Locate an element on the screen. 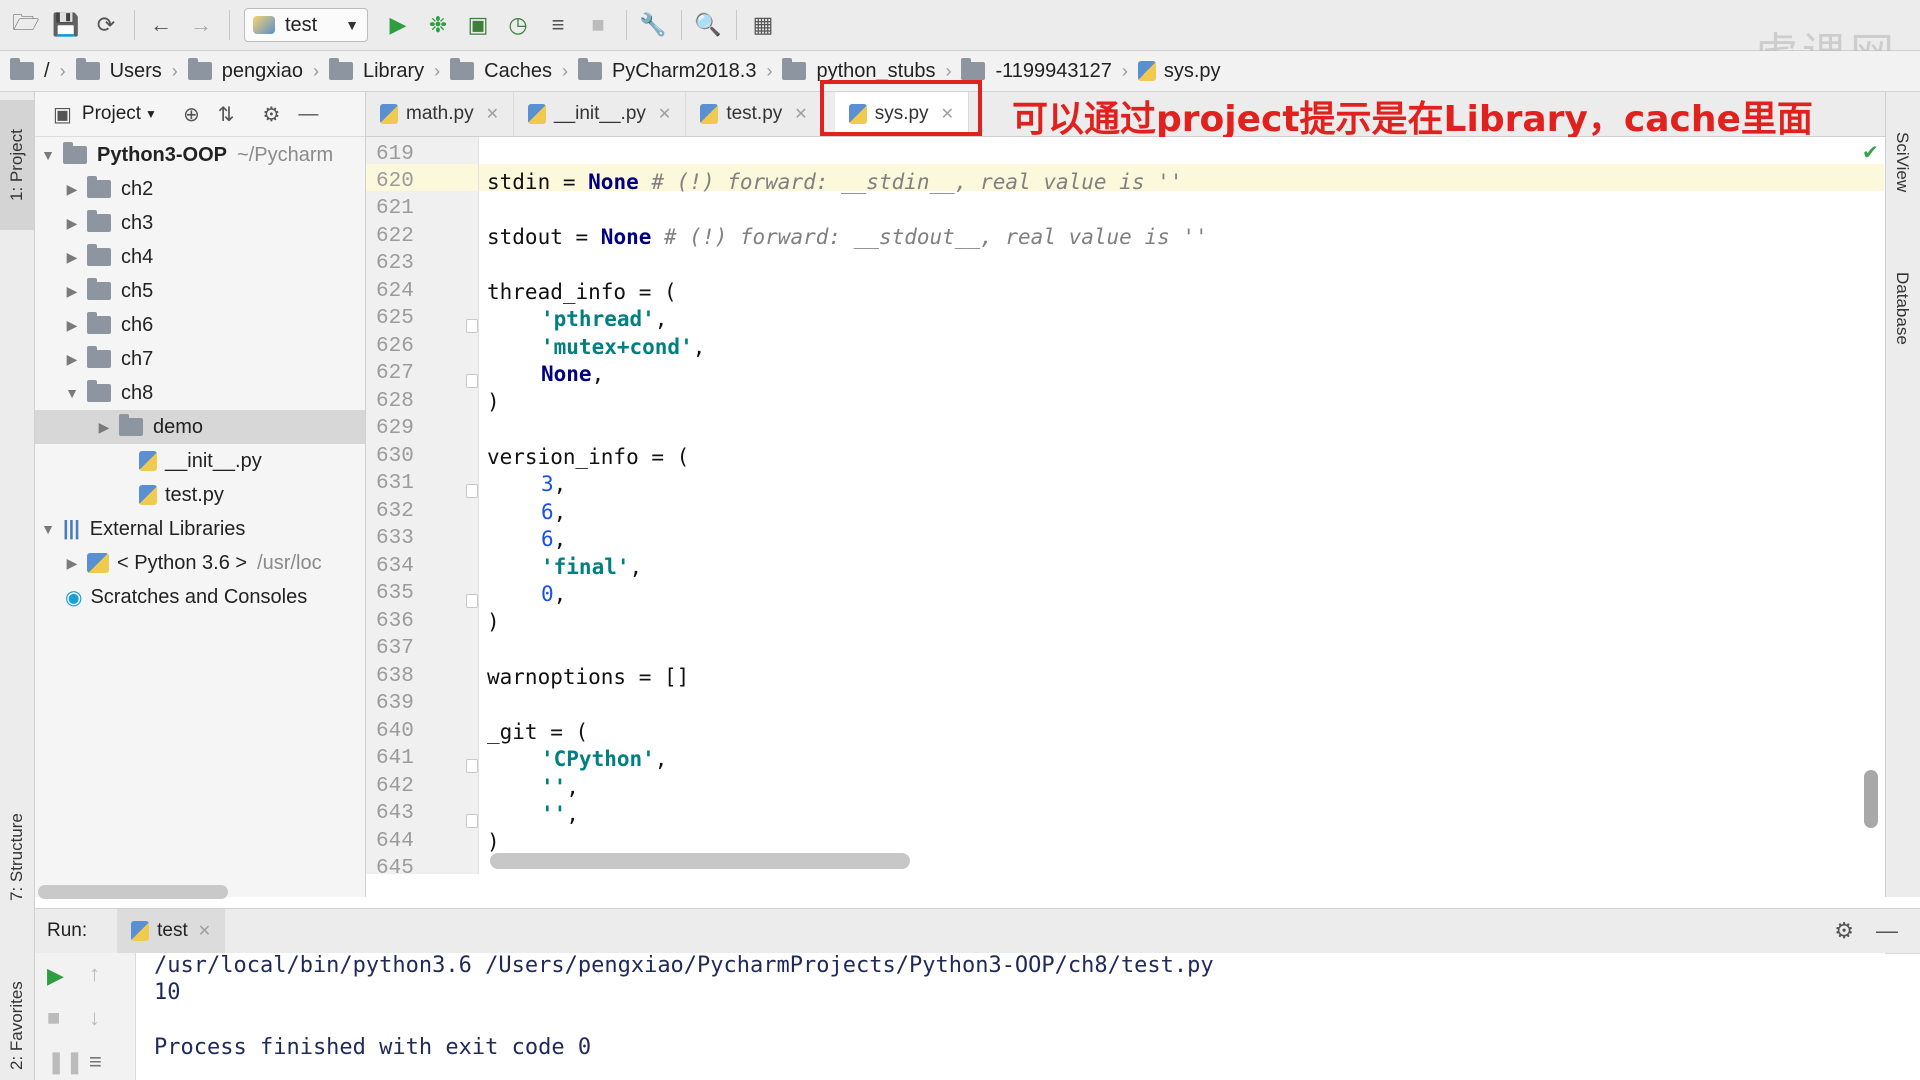  editor-horizontal-scrollbar is located at coordinates (700, 861).